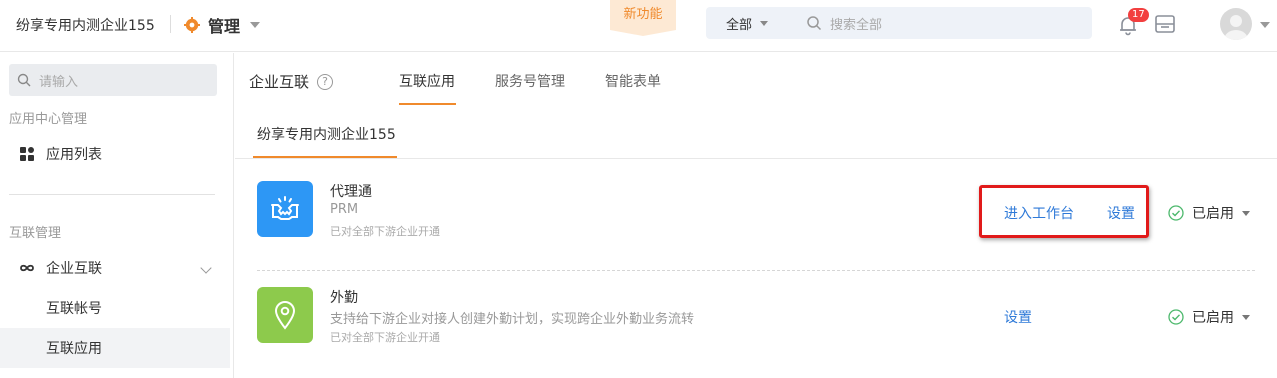 The width and height of the screenshot is (1277, 378). Describe the element at coordinates (74, 155) in the screenshot. I see `sidebar-item-label: 应用列表` at that location.